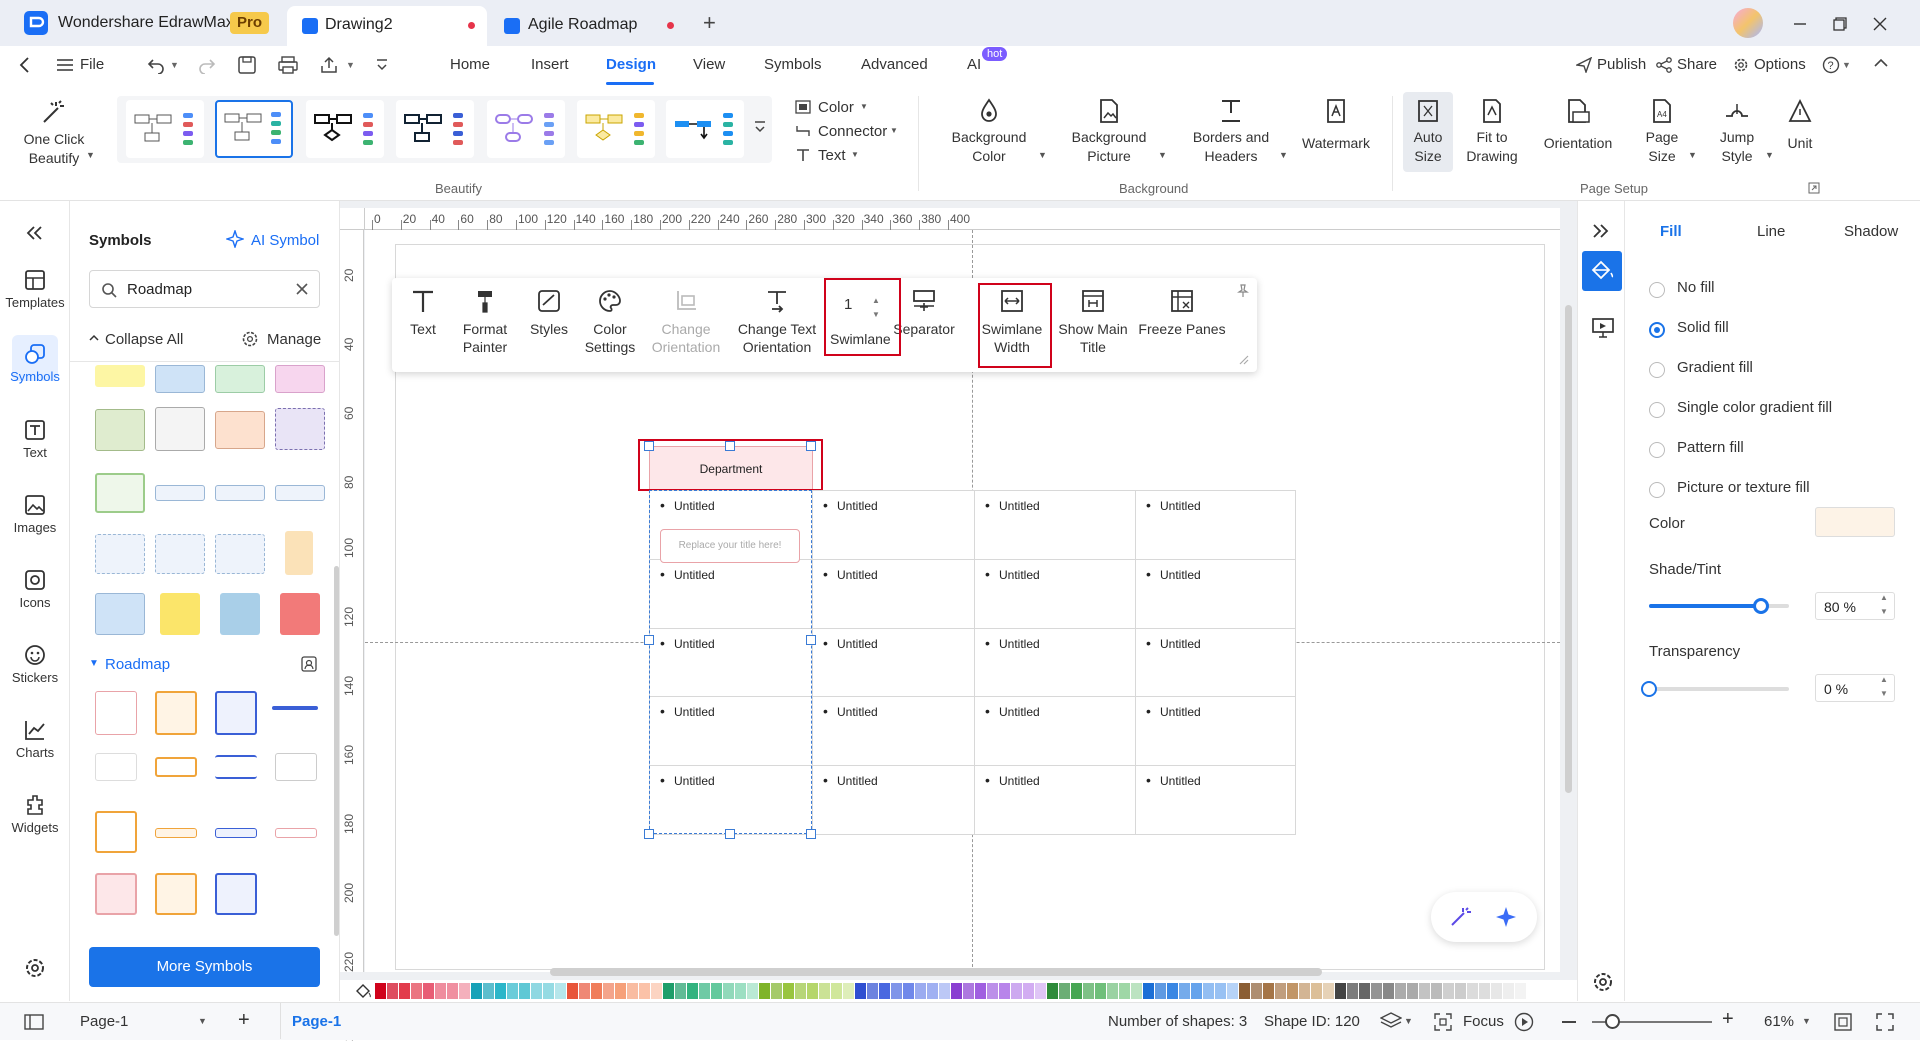 This screenshot has width=1920, height=1041. What do you see at coordinates (1769, 155) in the screenshot?
I see `jump-style-dropdown-icon: ▼` at bounding box center [1769, 155].